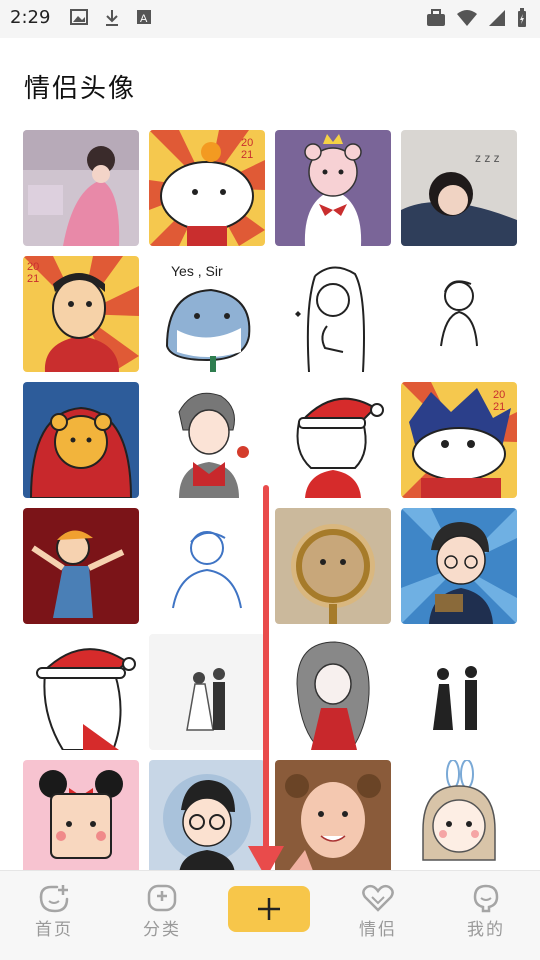  Describe the element at coordinates (497, 18) in the screenshot. I see `signal-icon` at that location.